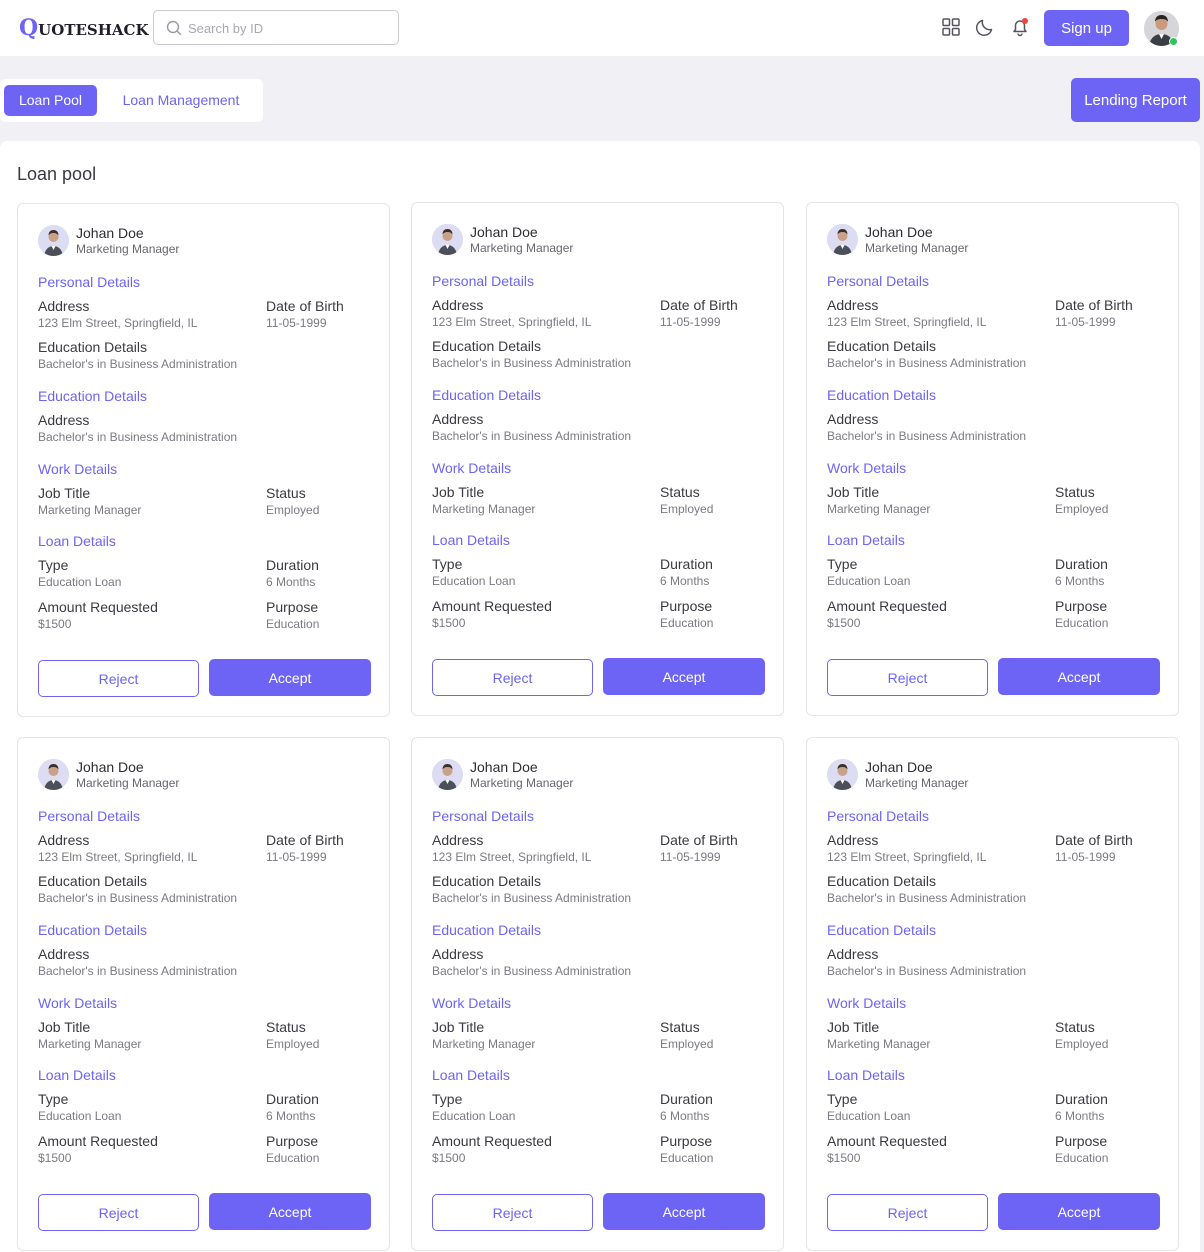 The height and width of the screenshot is (1252, 1204). What do you see at coordinates (292, 1141) in the screenshot?
I see `purpose-label: Purpose` at bounding box center [292, 1141].